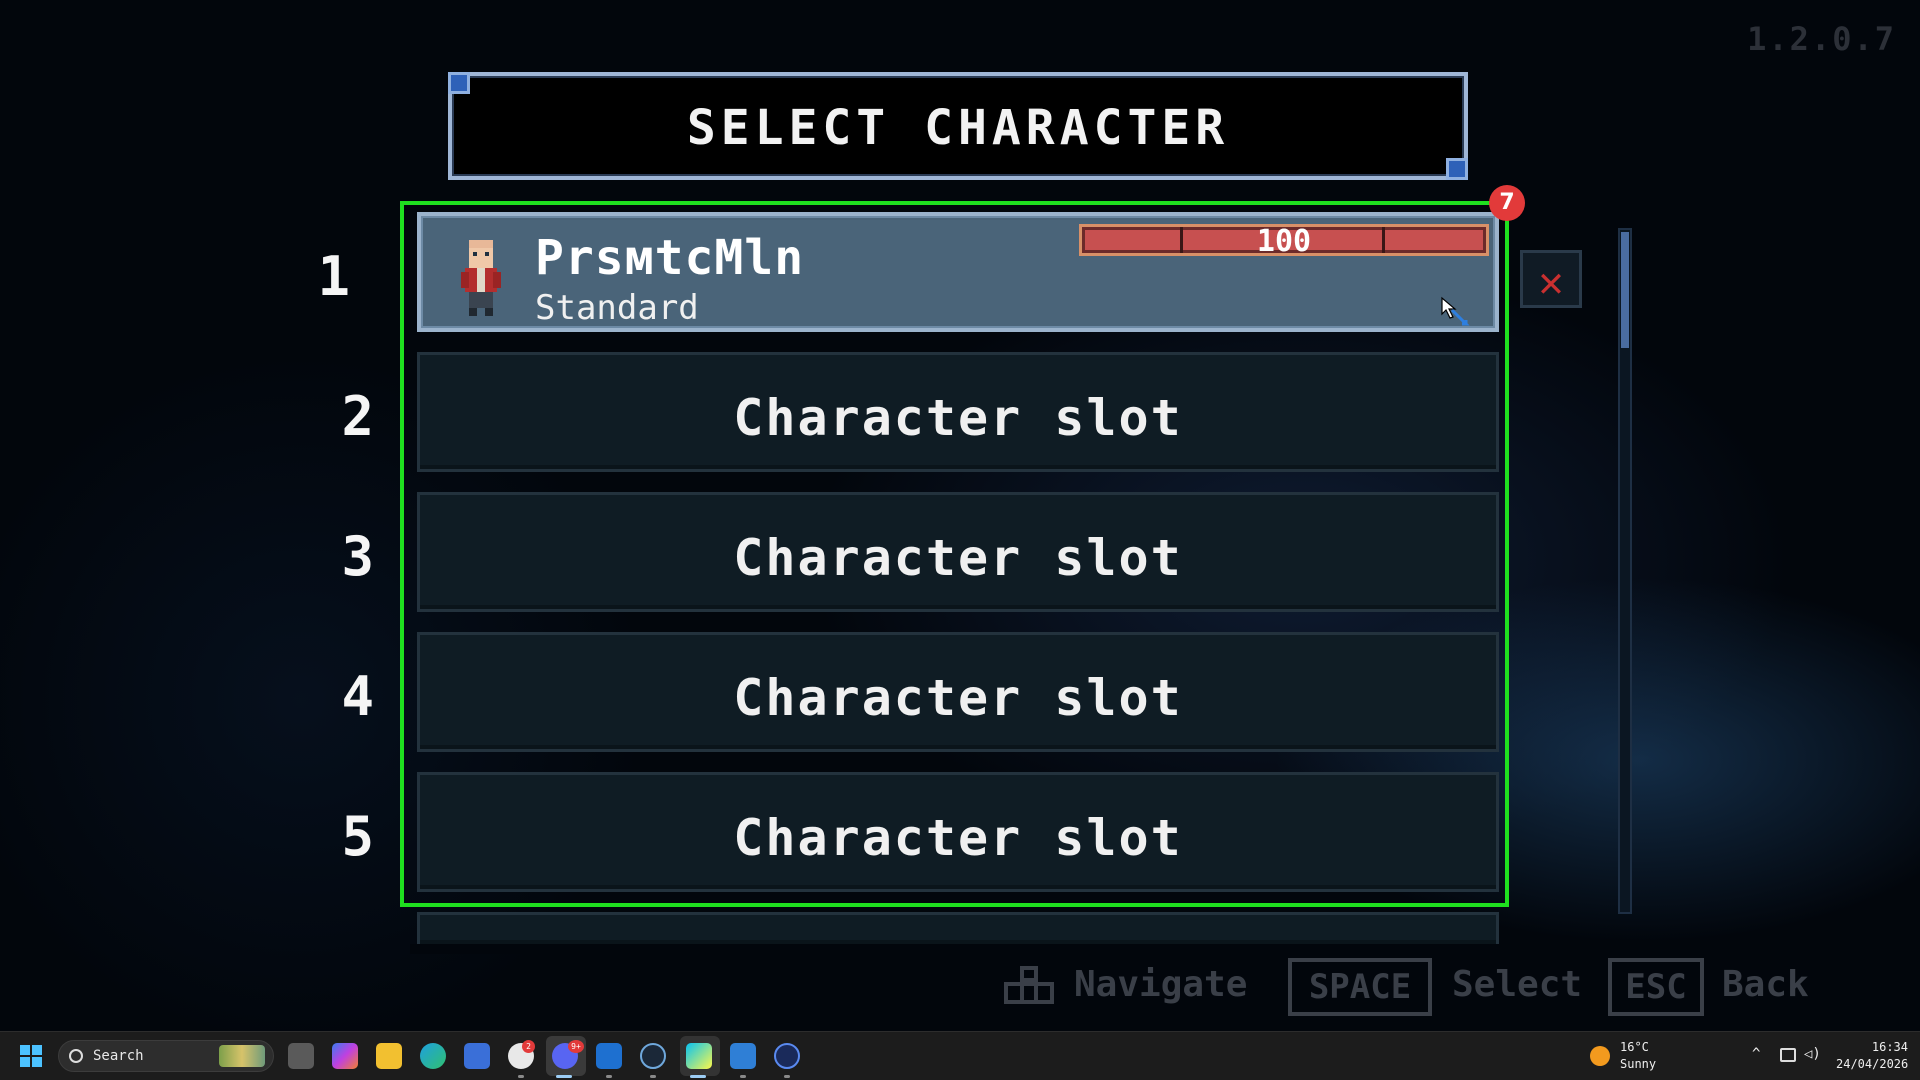 The width and height of the screenshot is (1920, 1080). I want to click on delete-character-button: ✕, so click(1551, 279).